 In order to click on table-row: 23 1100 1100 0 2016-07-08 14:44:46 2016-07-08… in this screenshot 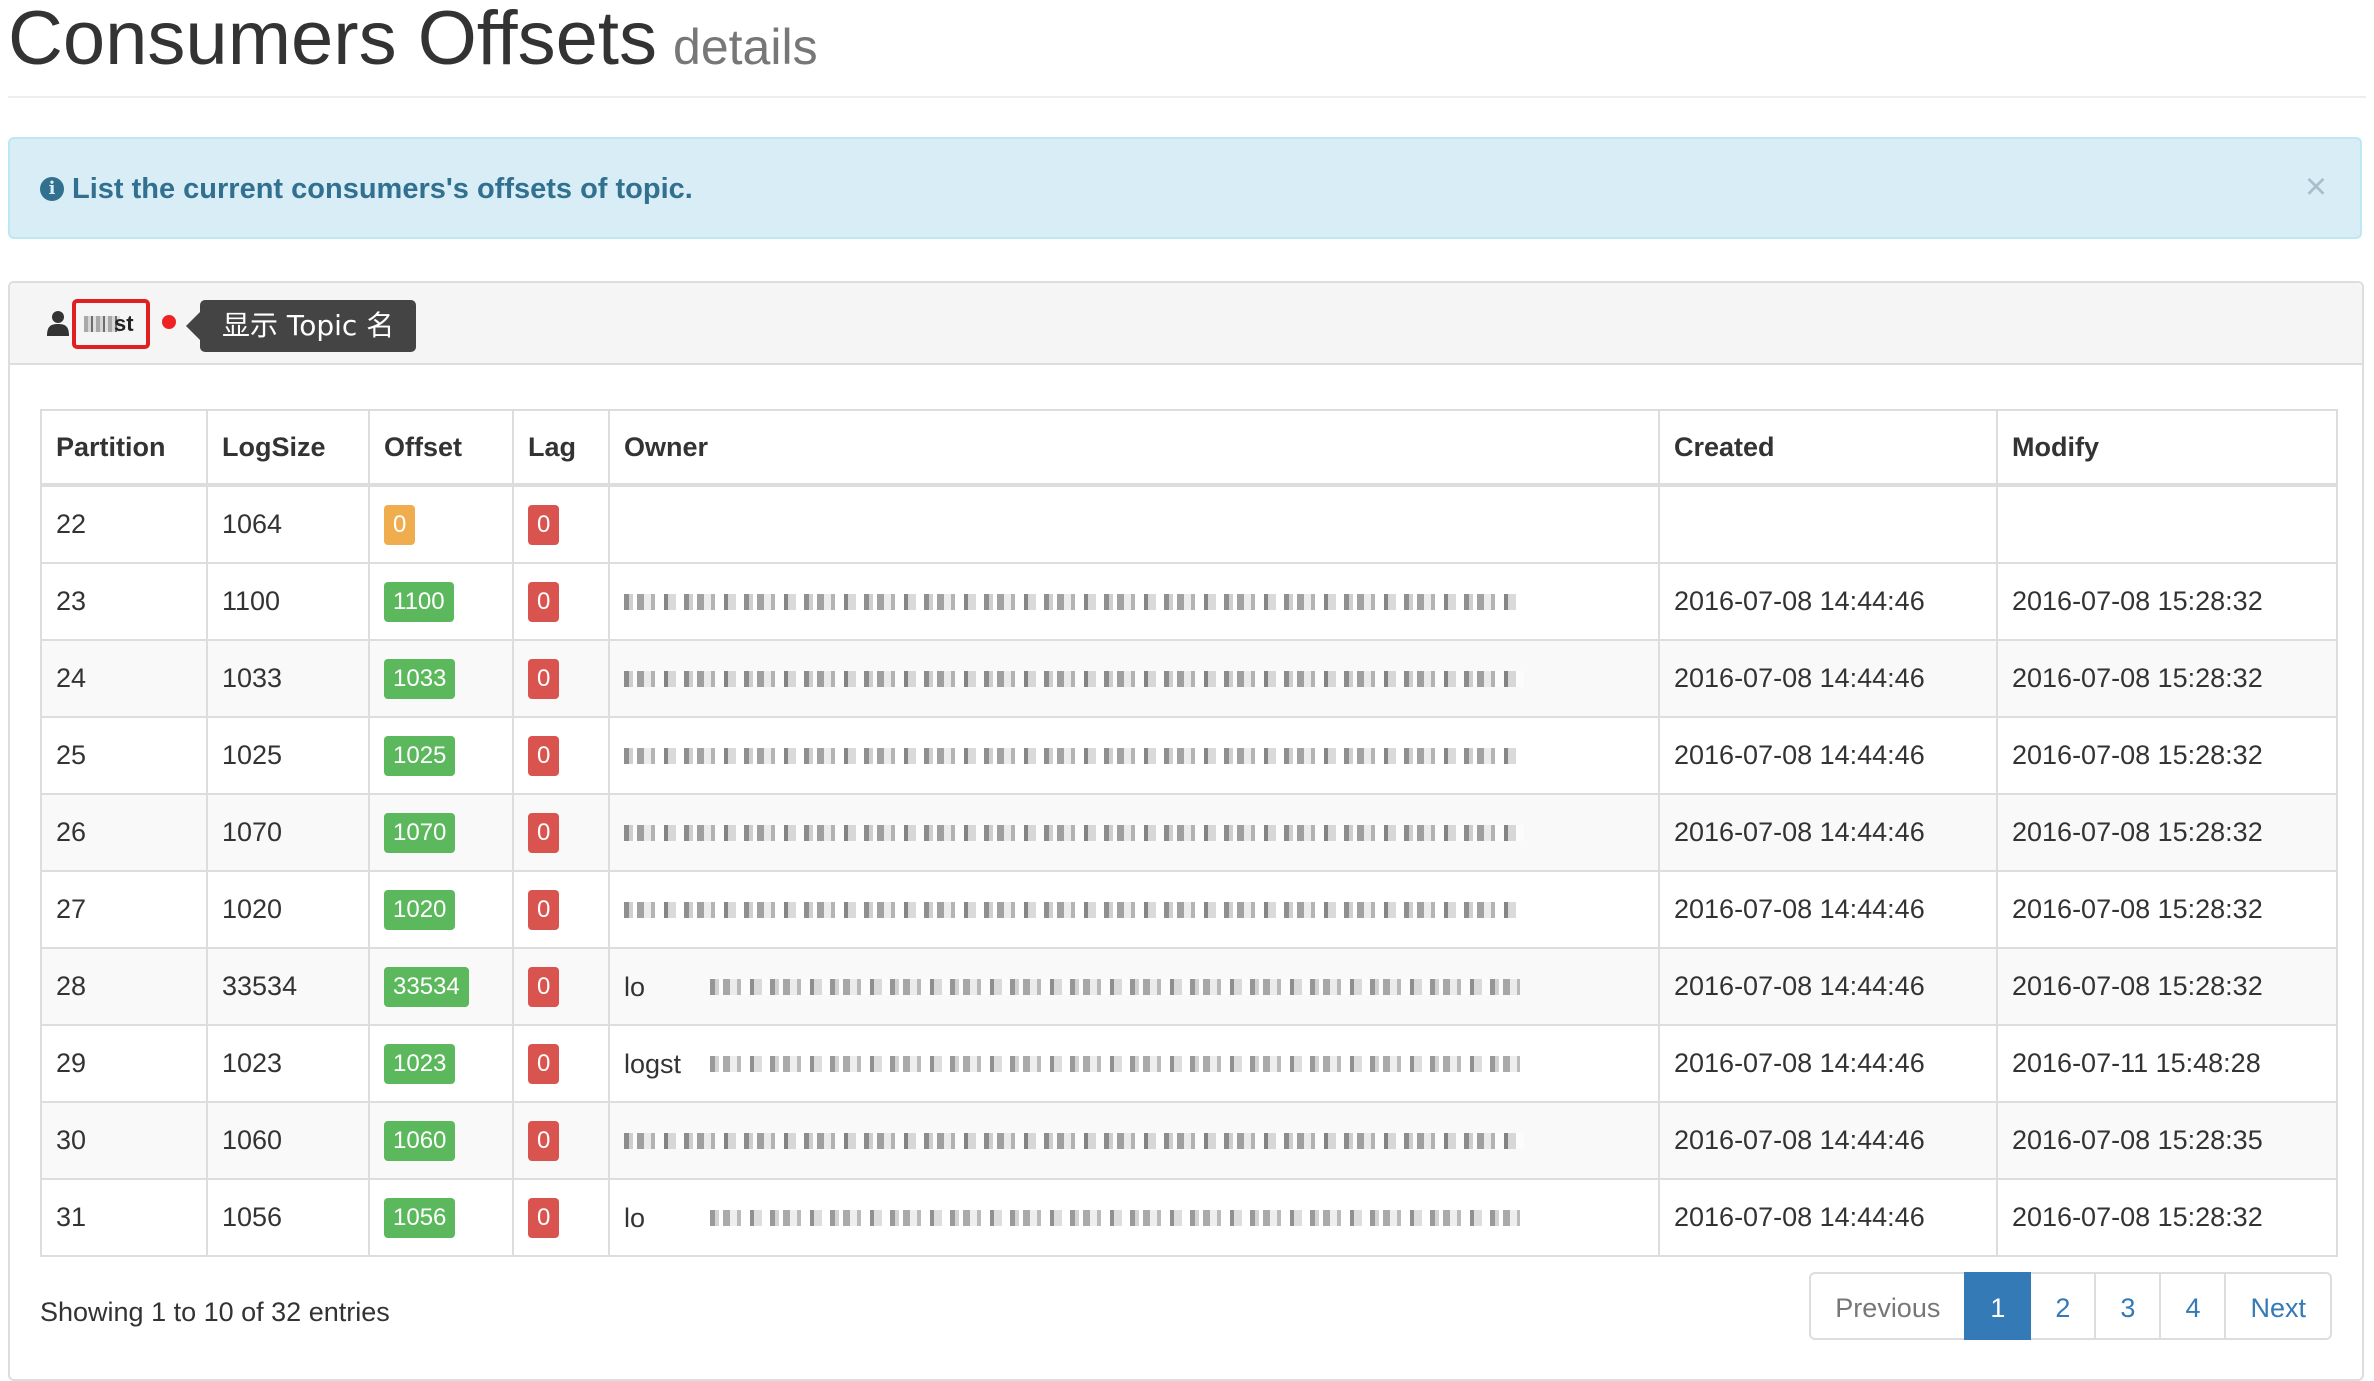, I will do `click(1189, 601)`.